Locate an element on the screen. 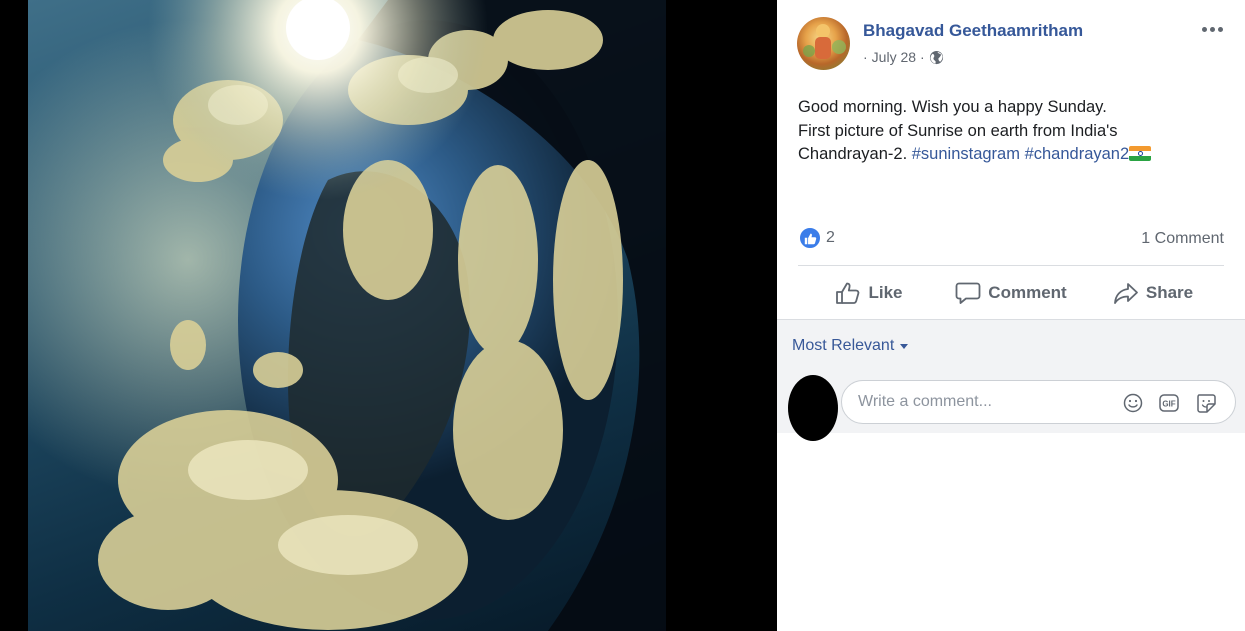  post-text-line: Good morning. Wish you a happy Sunday. is located at coordinates (952, 107).